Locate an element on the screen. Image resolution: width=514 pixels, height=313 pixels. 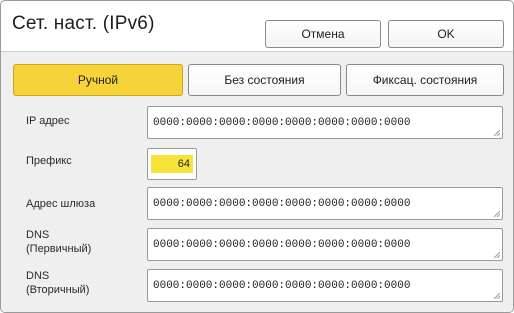
prefix-label: Префикс is located at coordinates (49, 161).